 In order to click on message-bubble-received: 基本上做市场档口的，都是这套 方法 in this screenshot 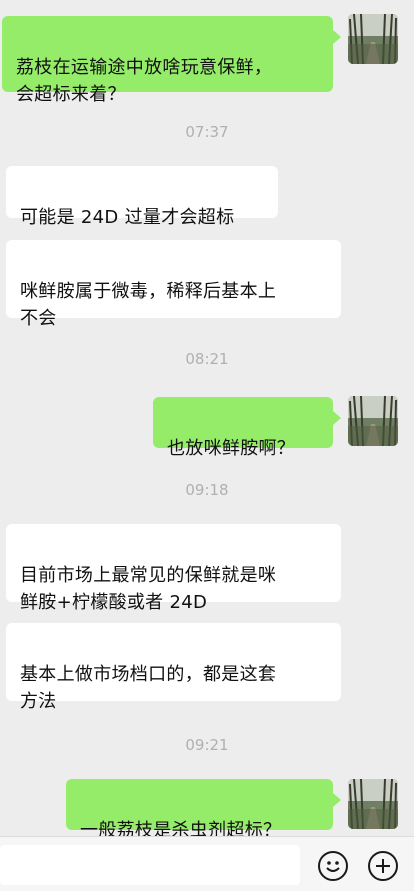, I will do `click(173, 667)`.